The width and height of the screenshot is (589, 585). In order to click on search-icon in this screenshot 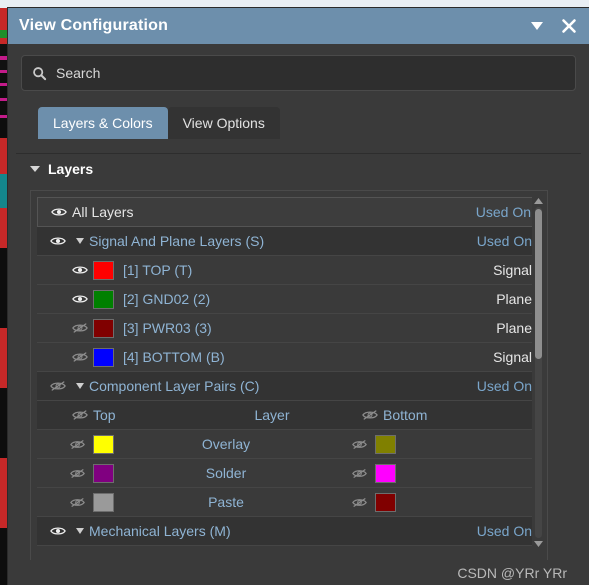, I will do `click(39, 73)`.